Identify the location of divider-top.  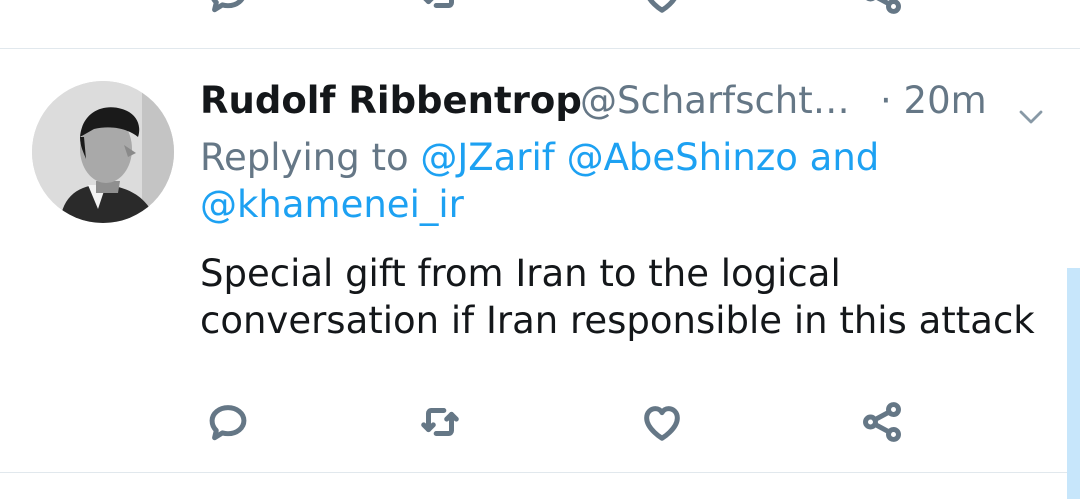
(540, 48).